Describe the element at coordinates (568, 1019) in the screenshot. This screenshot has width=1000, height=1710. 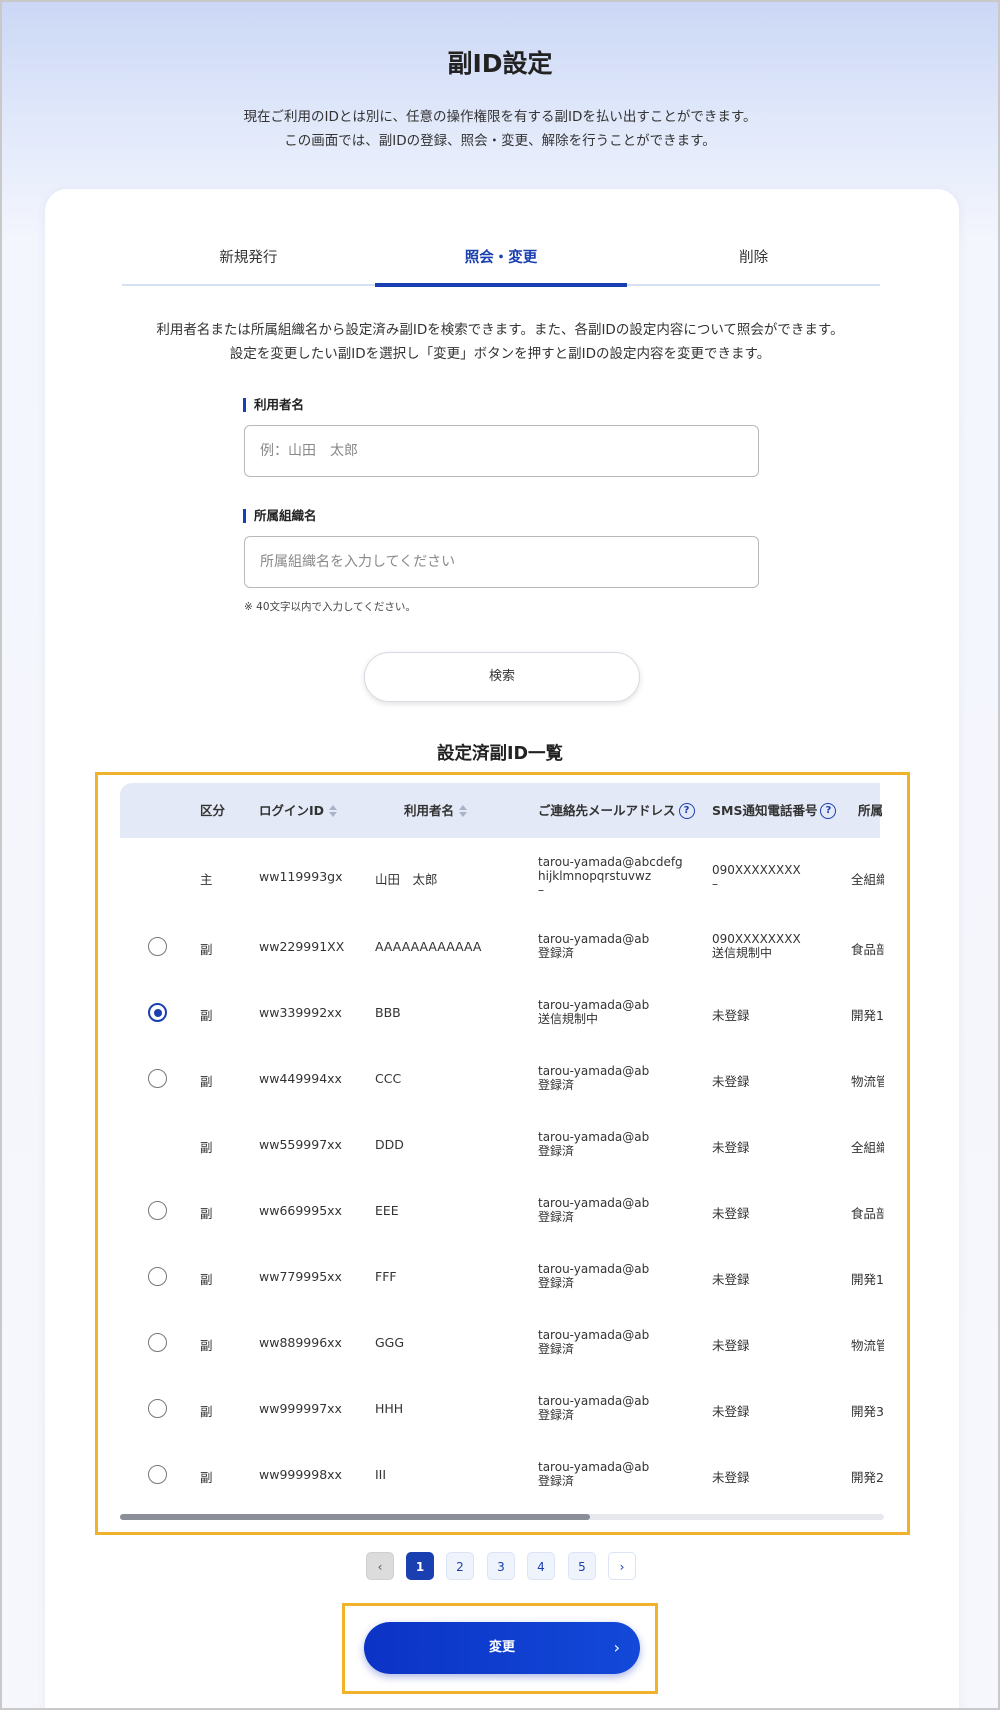
I see `cell-email-status: 送信規制中` at that location.